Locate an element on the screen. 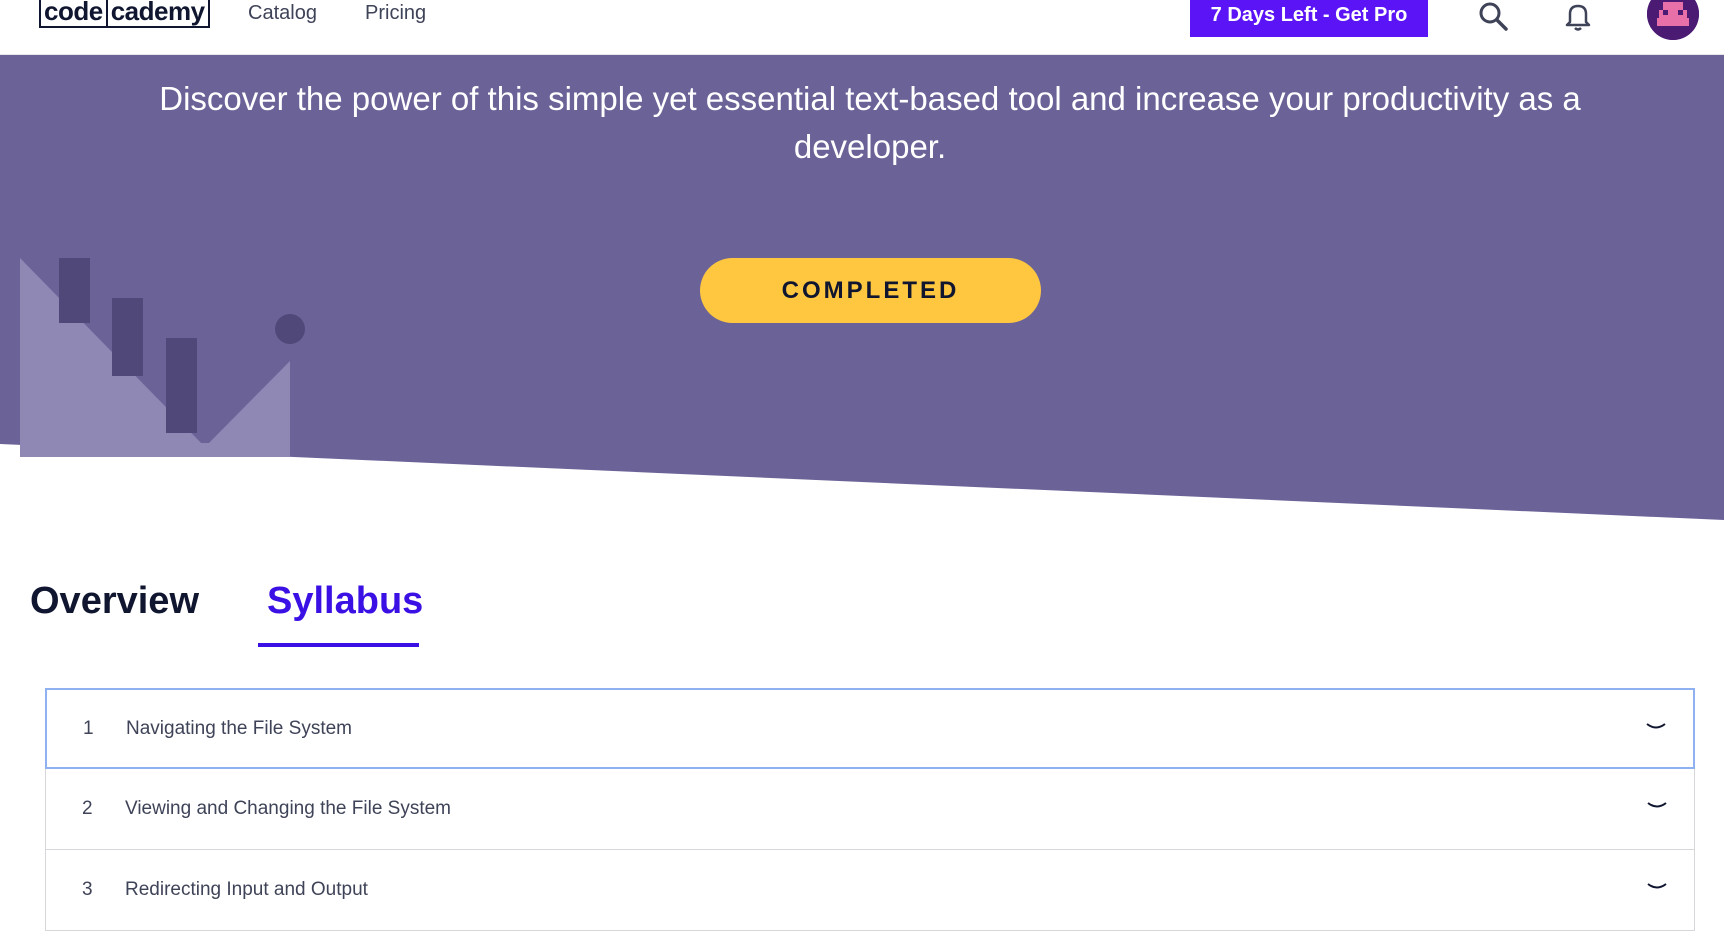 The height and width of the screenshot is (931, 1724). syllabus-item-number: 1 is located at coordinates (88, 728).